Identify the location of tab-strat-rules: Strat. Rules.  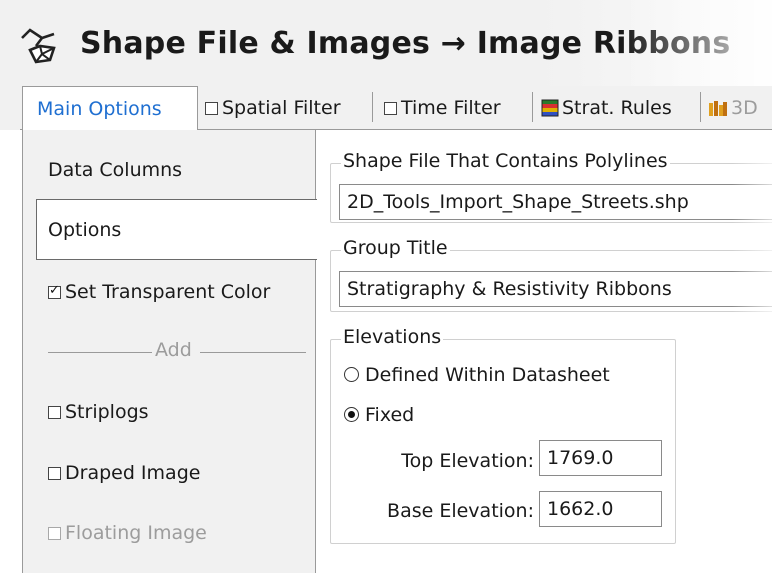
(606, 108).